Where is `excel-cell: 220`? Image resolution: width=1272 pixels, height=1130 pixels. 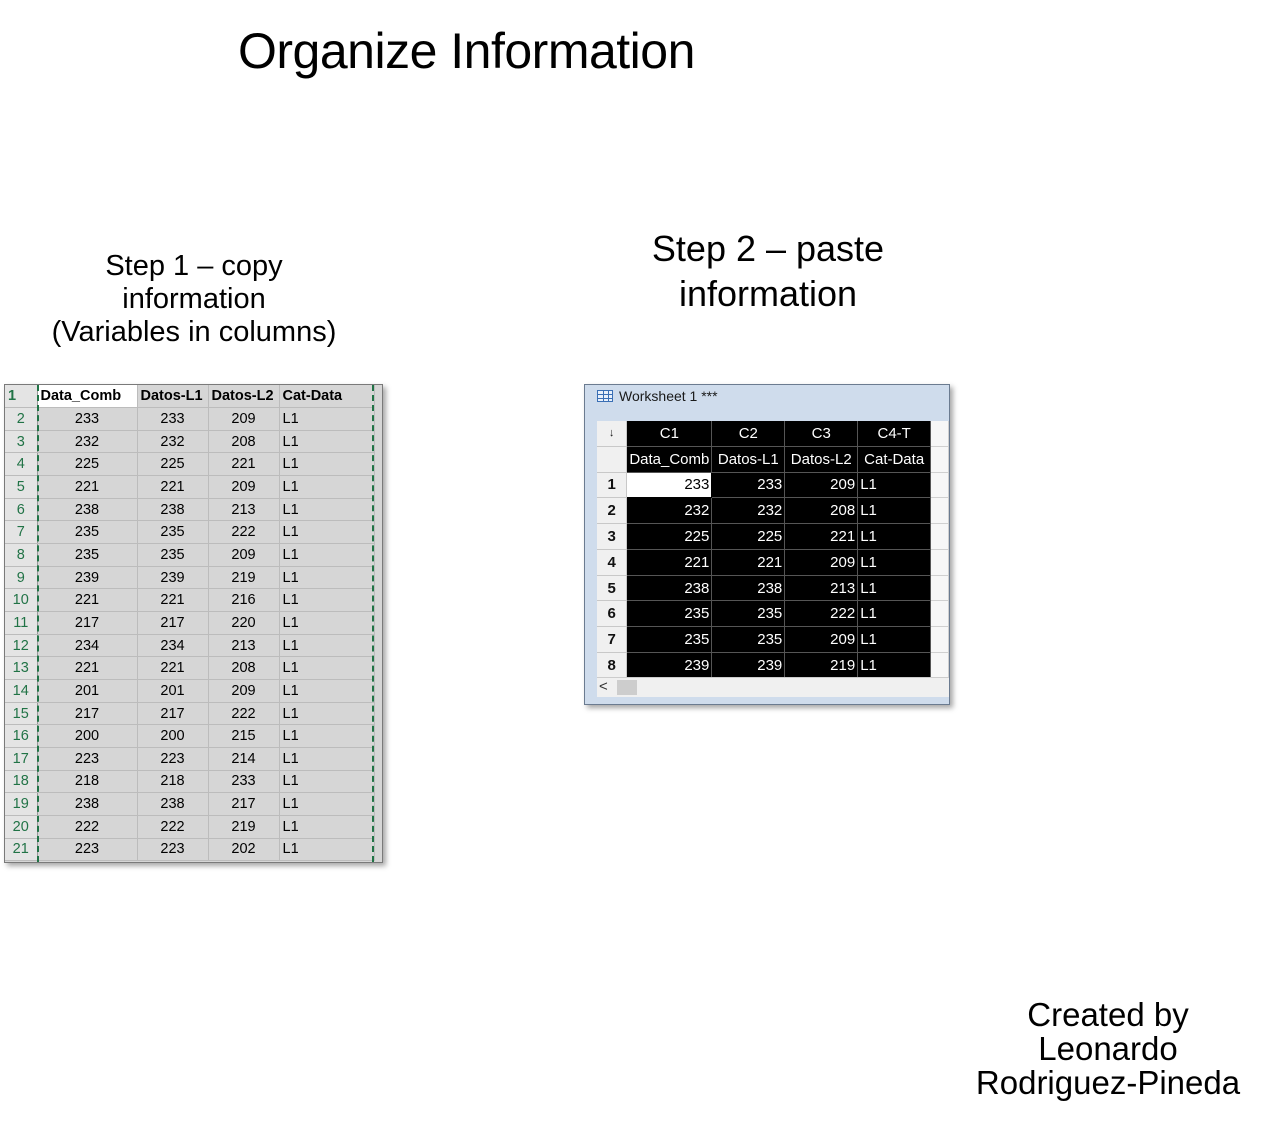
excel-cell: 220 is located at coordinates (244, 623).